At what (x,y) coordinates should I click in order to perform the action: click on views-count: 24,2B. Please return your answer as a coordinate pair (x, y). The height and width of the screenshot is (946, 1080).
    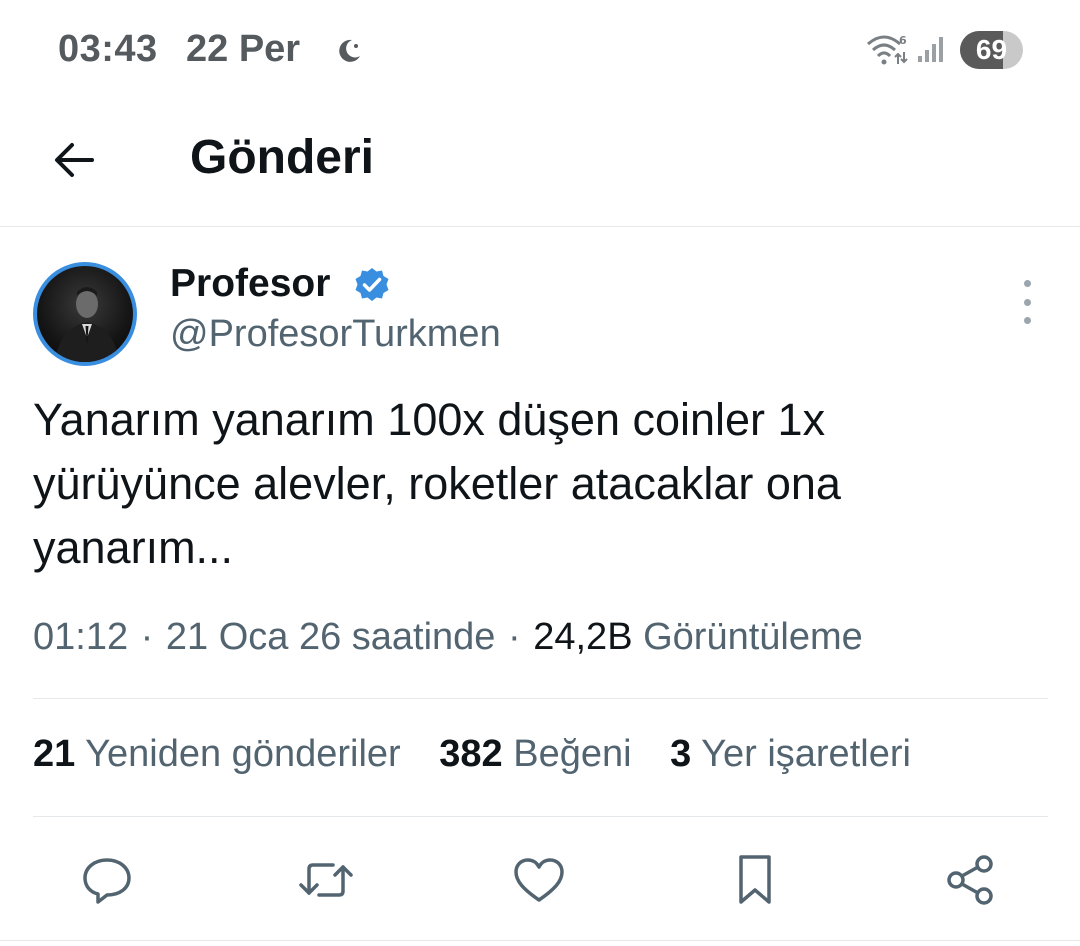
    Looking at the image, I should click on (583, 637).